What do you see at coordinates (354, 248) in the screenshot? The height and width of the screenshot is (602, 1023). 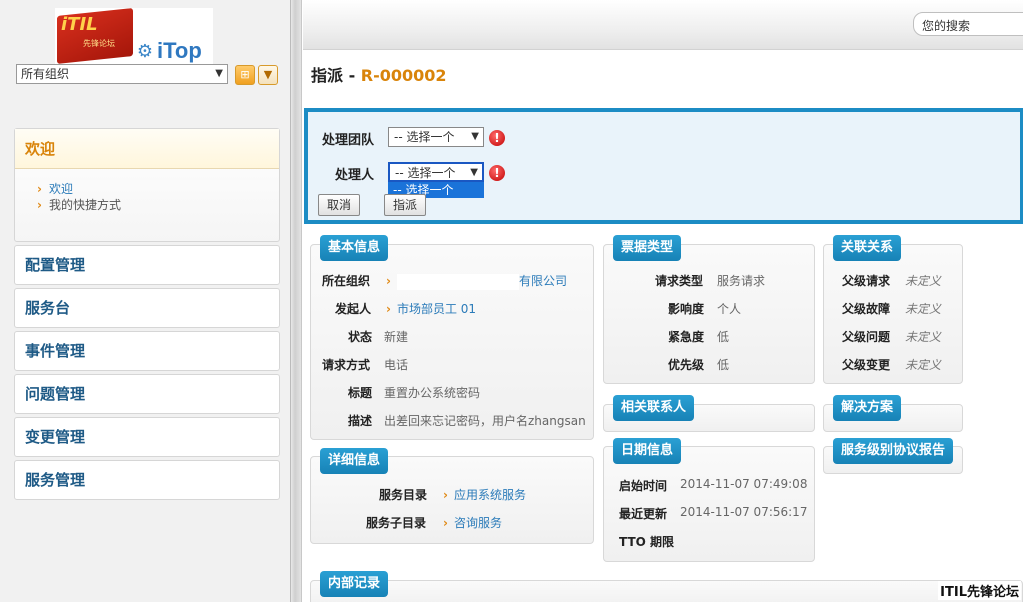 I see `basic-info-tab: 基本信息` at bounding box center [354, 248].